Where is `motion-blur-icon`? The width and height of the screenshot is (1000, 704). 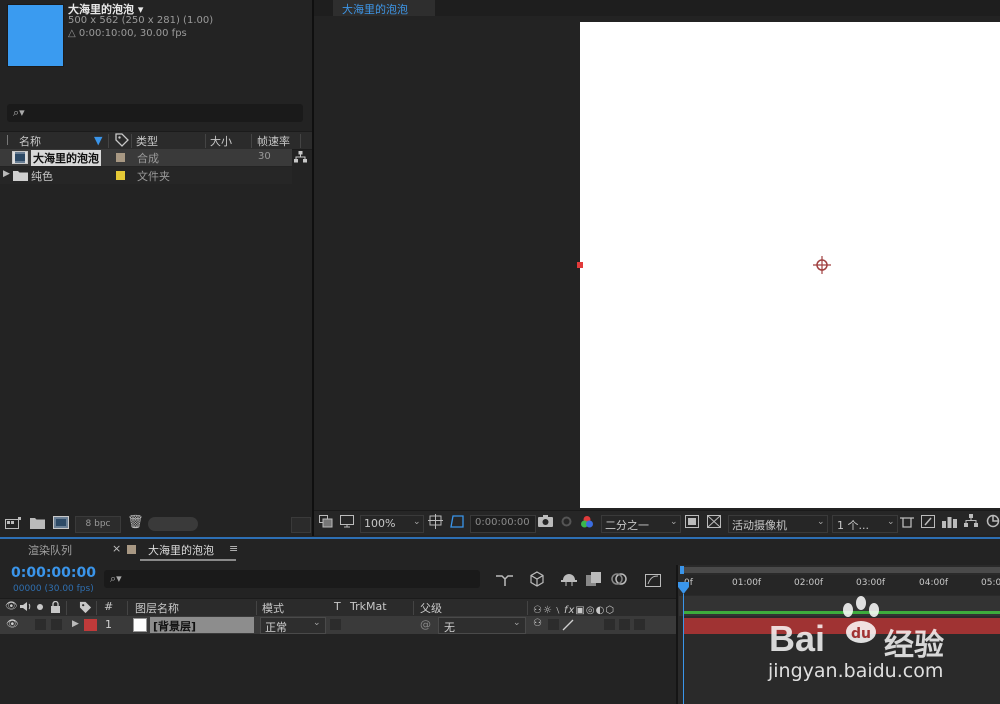
motion-blur-icon is located at coordinates (619, 579).